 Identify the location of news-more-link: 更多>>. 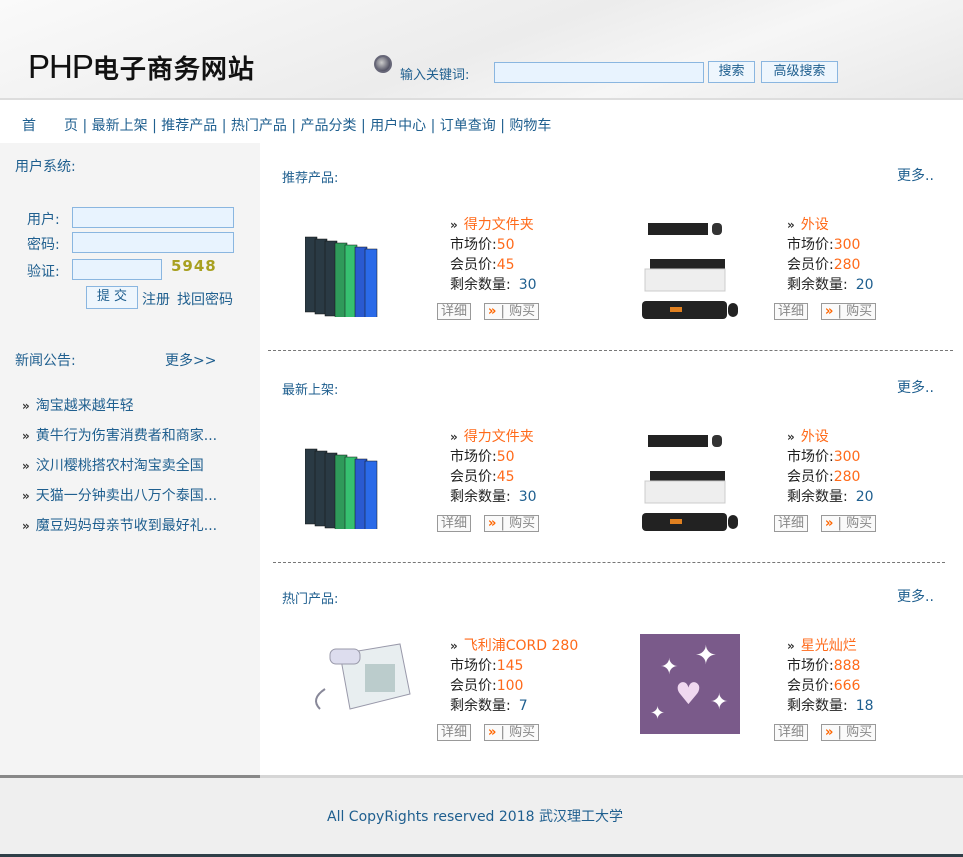
(190, 360).